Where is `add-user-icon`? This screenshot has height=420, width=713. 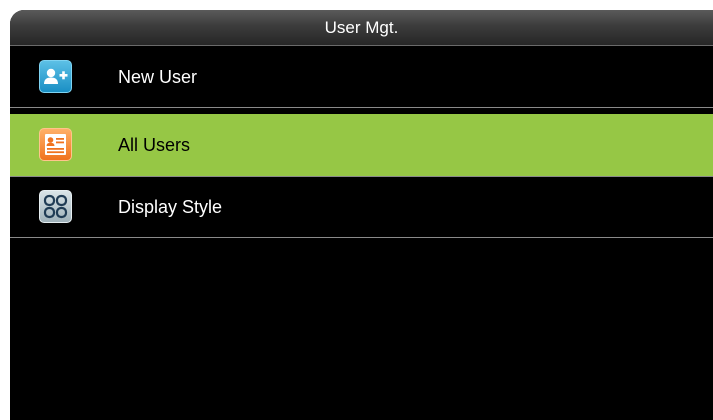
add-user-icon is located at coordinates (55, 76).